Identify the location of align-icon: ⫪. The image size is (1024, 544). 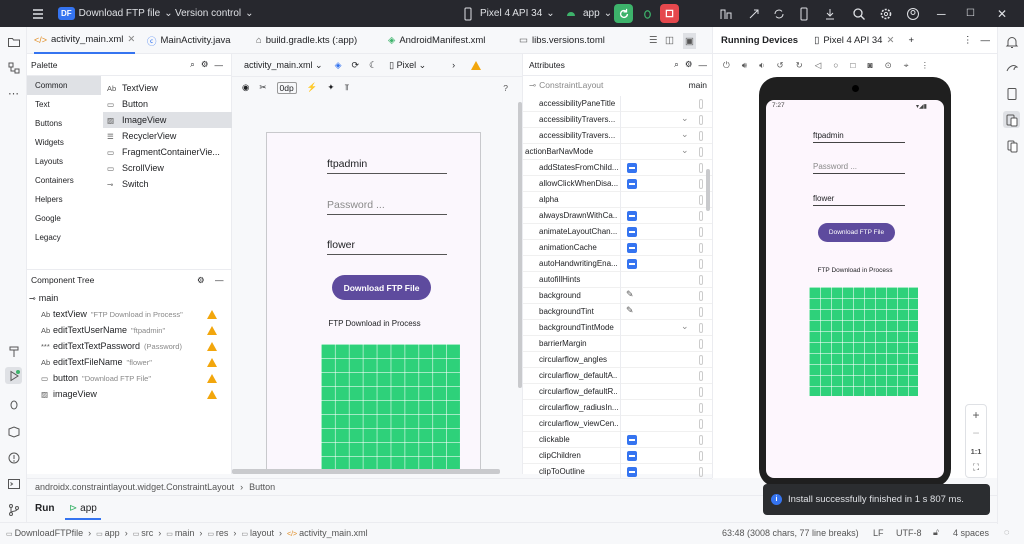
(346, 87).